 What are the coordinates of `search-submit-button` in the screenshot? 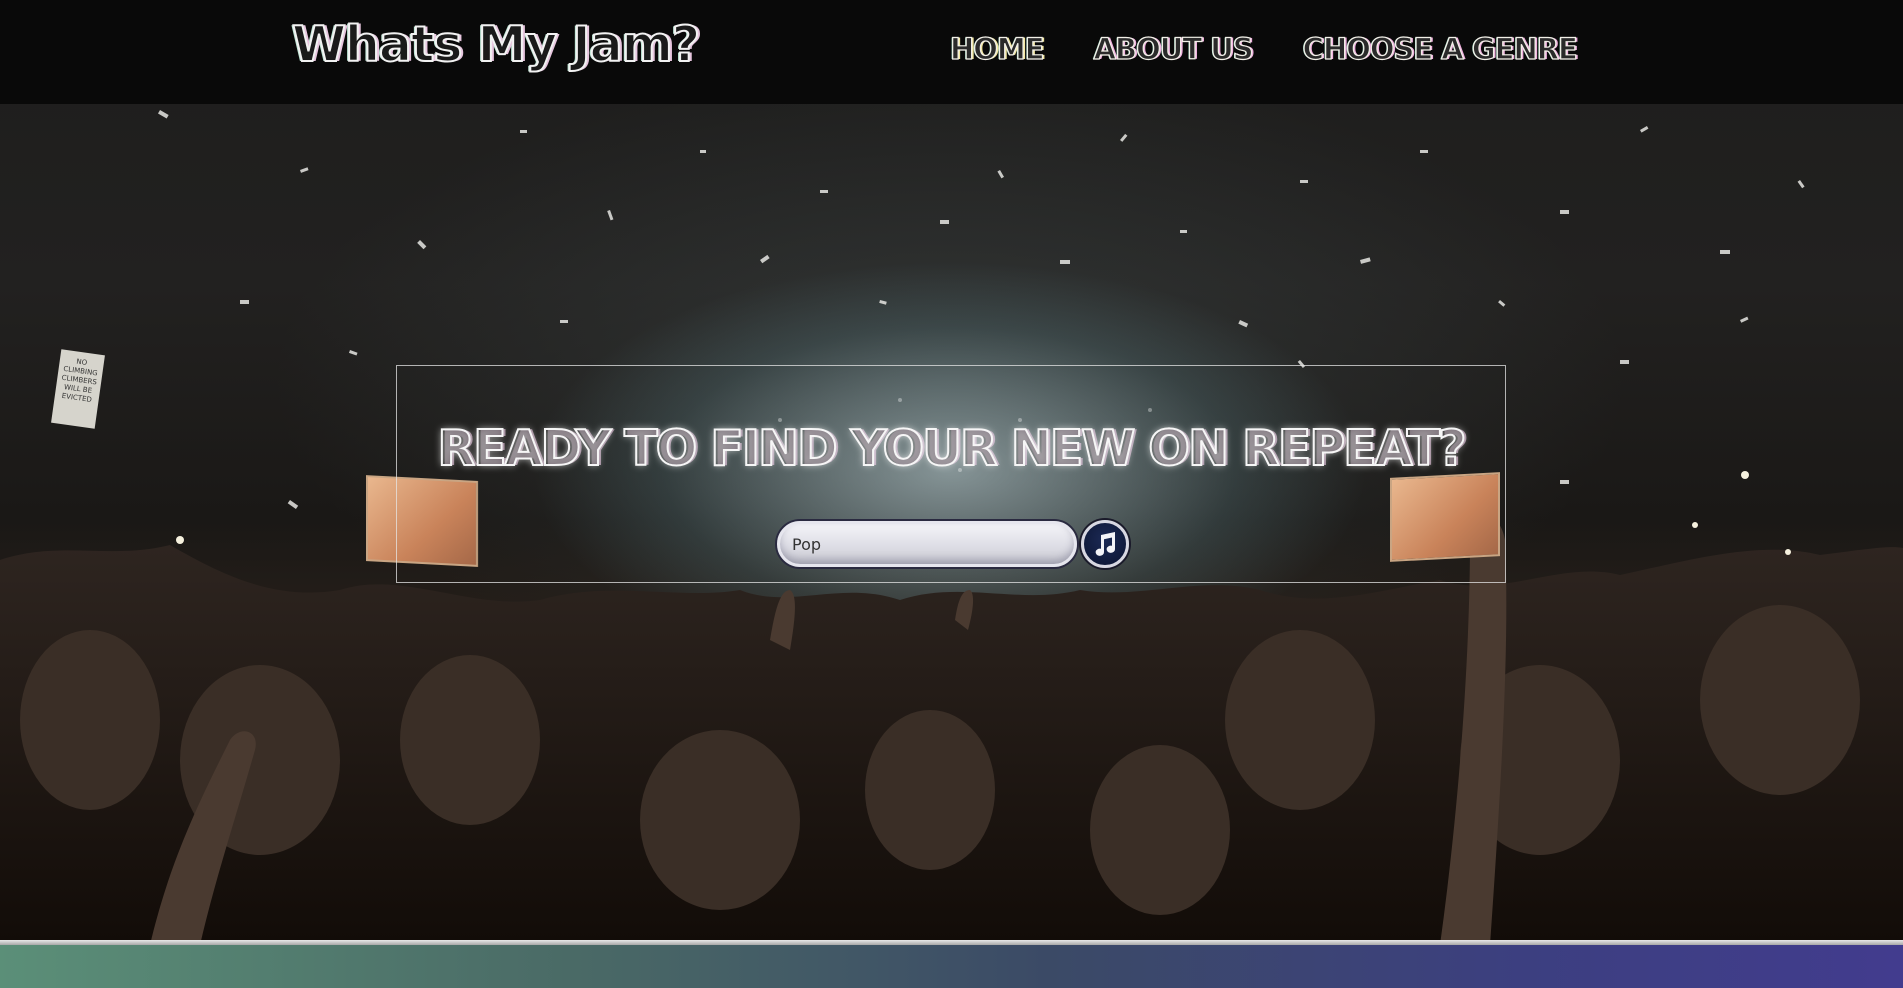 It's located at (1105, 544).